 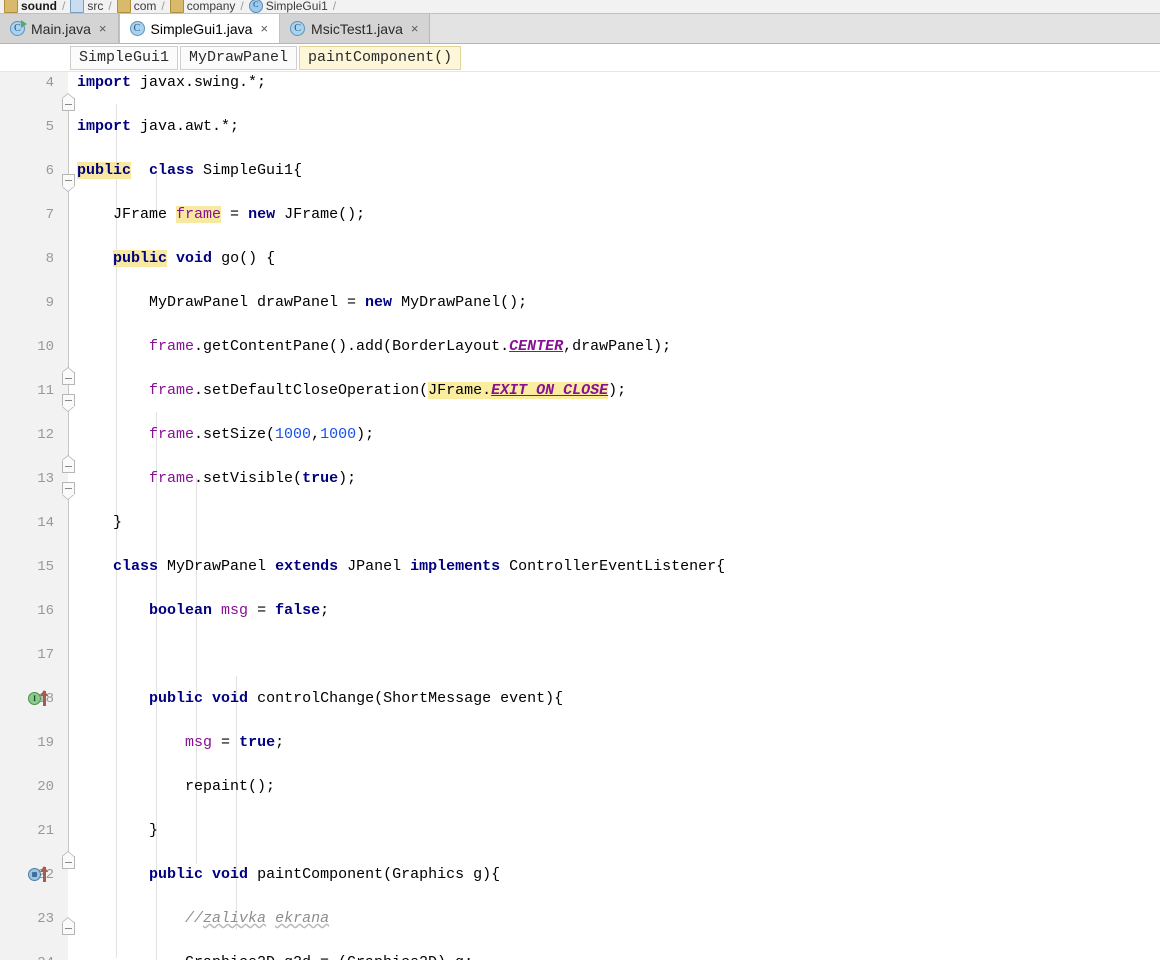 What do you see at coordinates (580, 83) in the screenshot?
I see `code-row: 4 import javax.swing.*;` at bounding box center [580, 83].